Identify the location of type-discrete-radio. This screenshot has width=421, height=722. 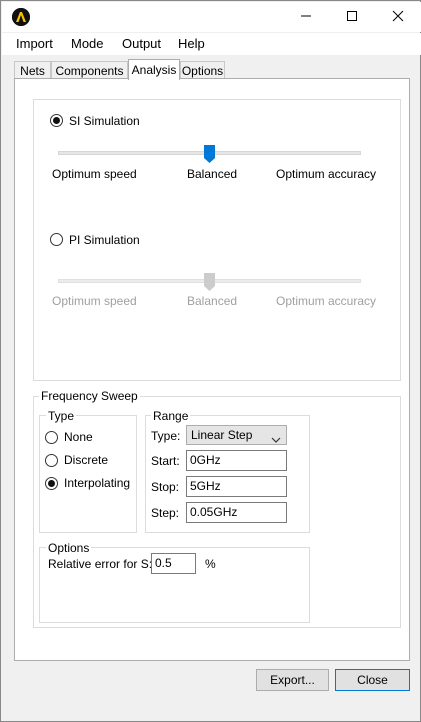
(51, 460).